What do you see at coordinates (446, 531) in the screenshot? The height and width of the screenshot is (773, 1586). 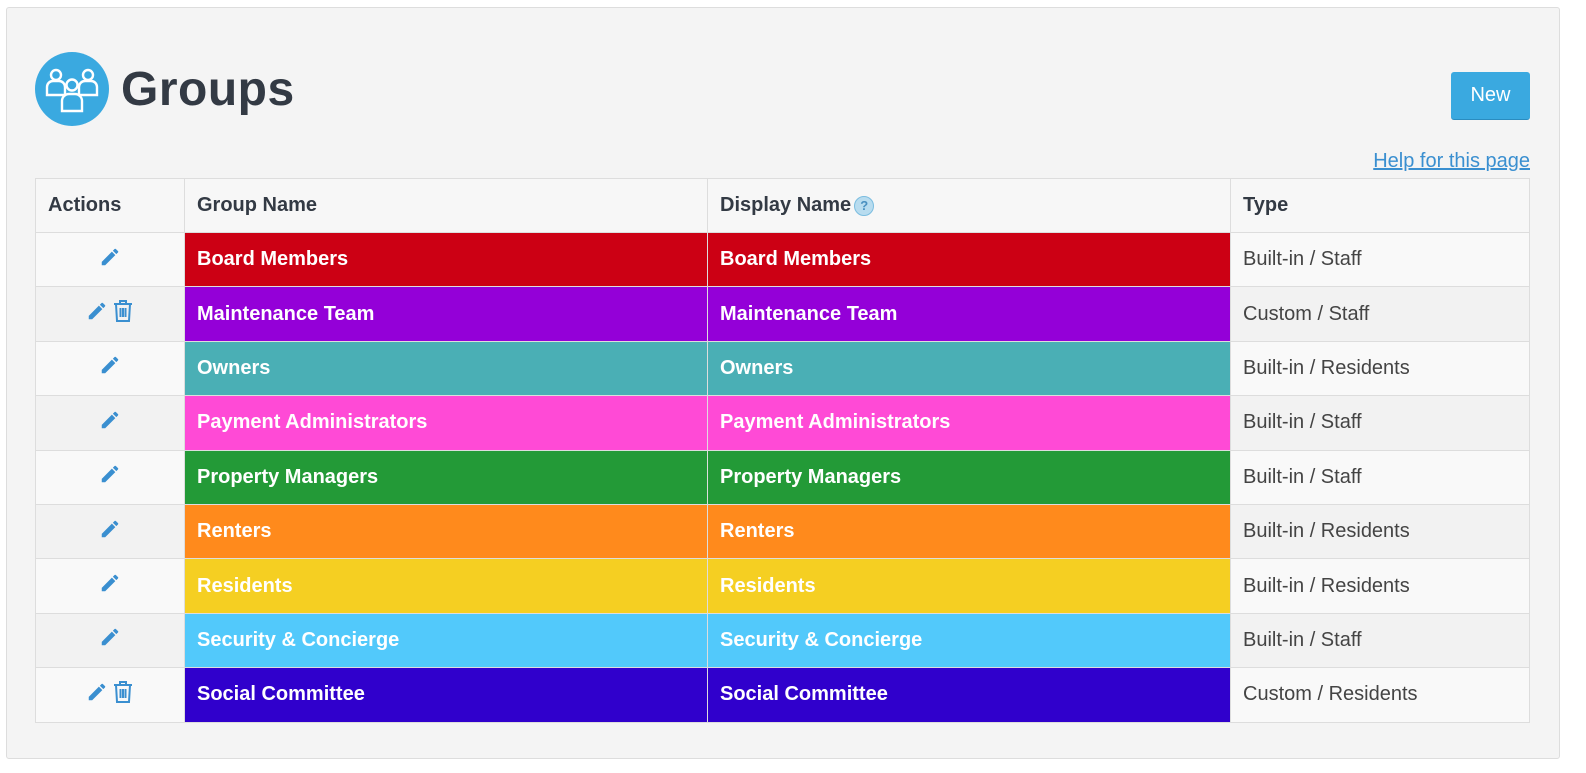 I see `group-name-cell: Renters` at bounding box center [446, 531].